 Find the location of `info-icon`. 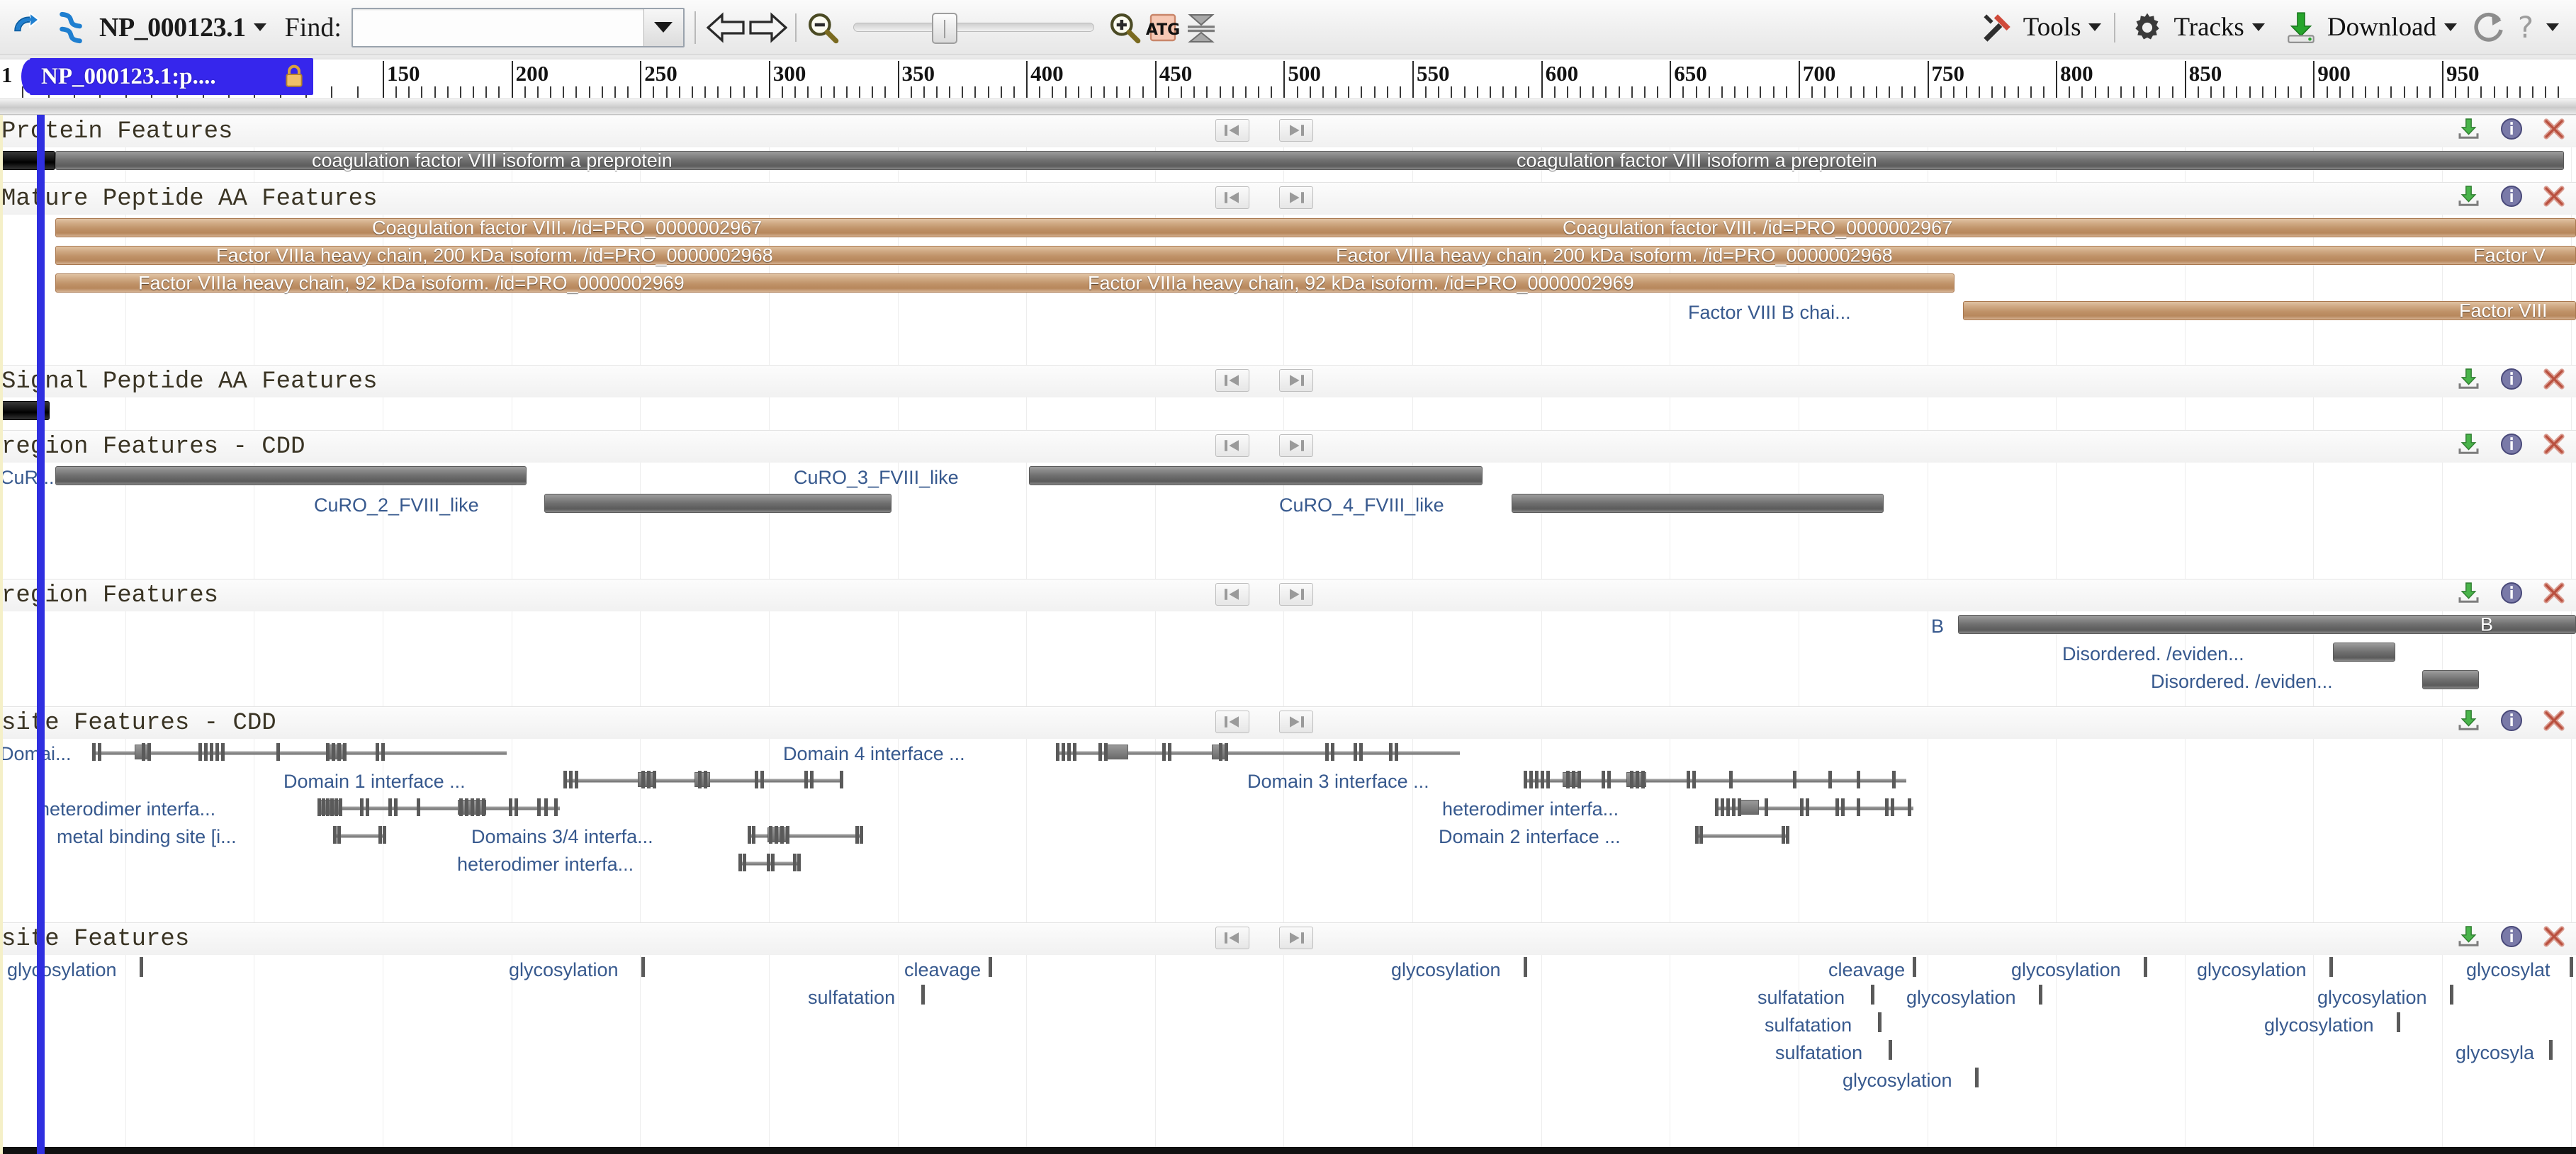

info-icon is located at coordinates (2511, 720).